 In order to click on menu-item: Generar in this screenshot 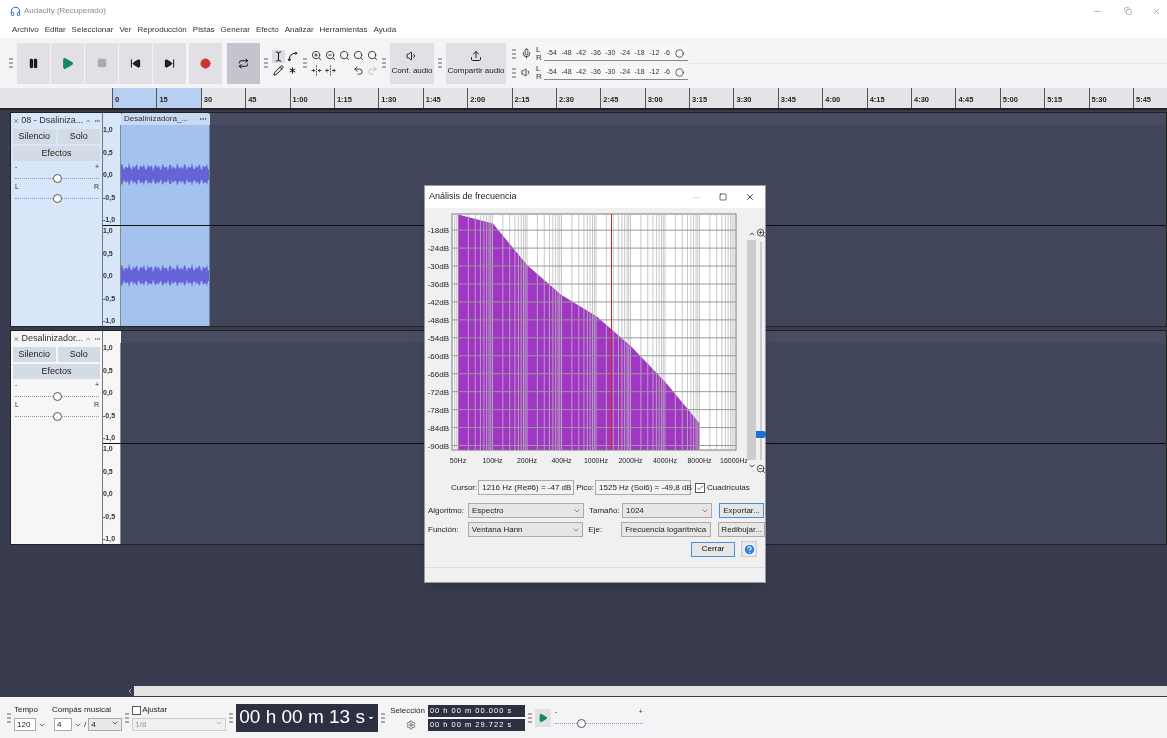, I will do `click(235, 30)`.